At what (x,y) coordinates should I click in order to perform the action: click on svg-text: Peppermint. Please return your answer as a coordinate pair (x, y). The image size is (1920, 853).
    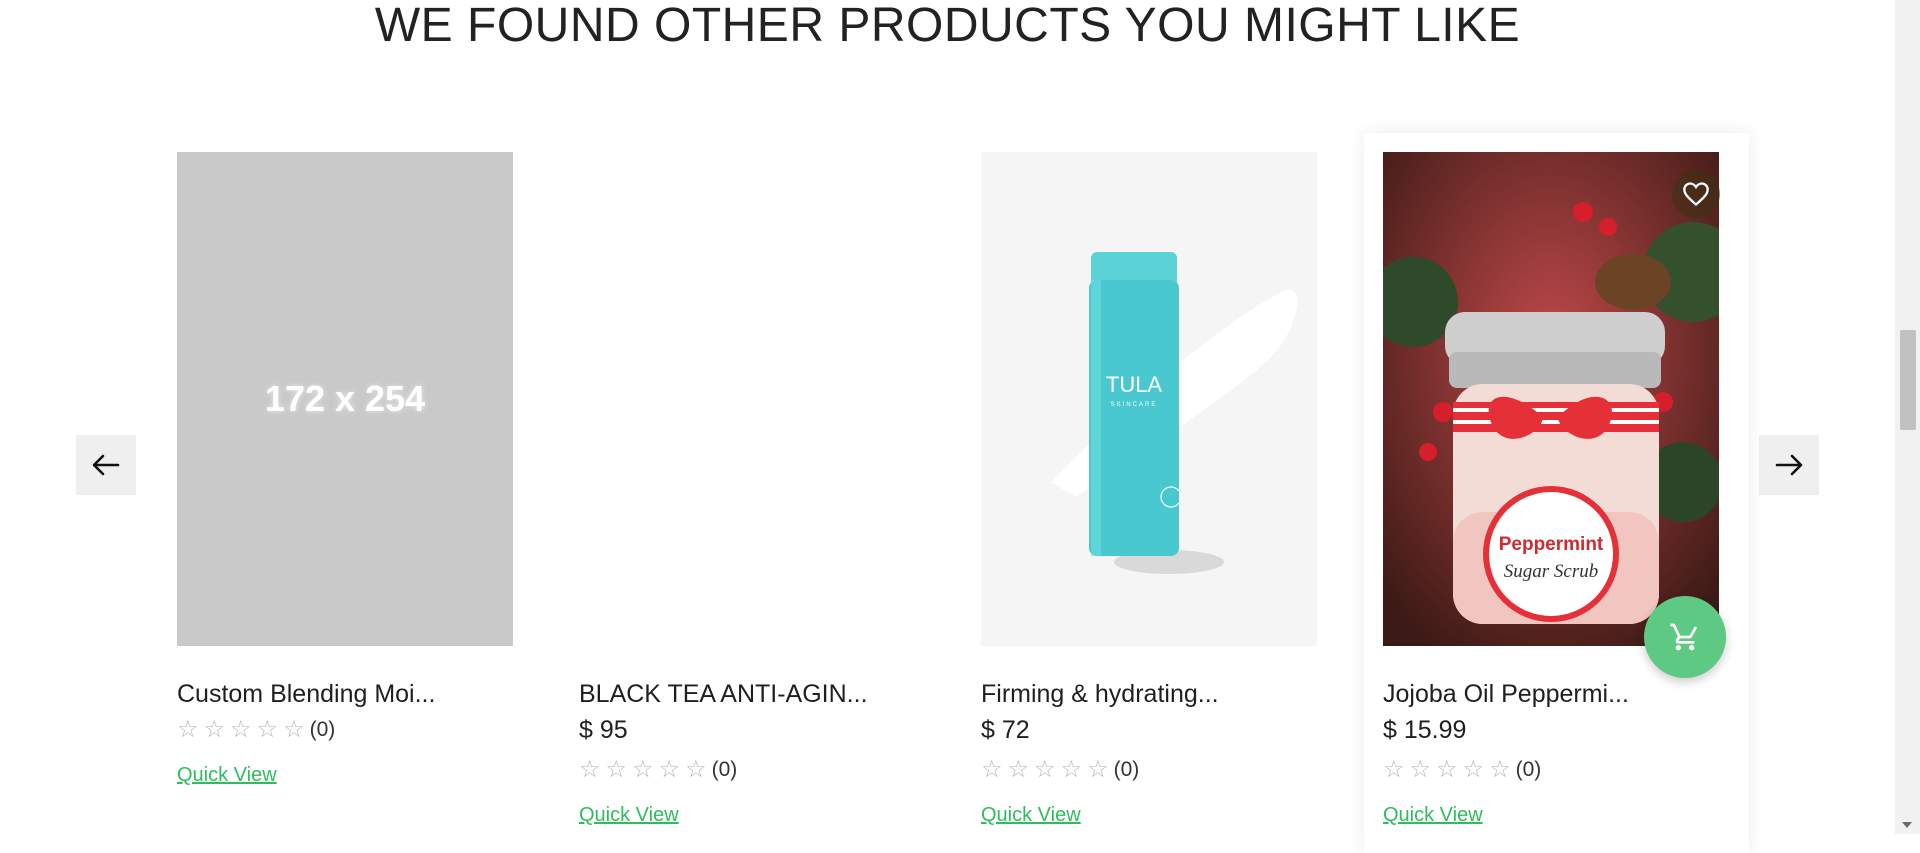
    Looking at the image, I should click on (1551, 544).